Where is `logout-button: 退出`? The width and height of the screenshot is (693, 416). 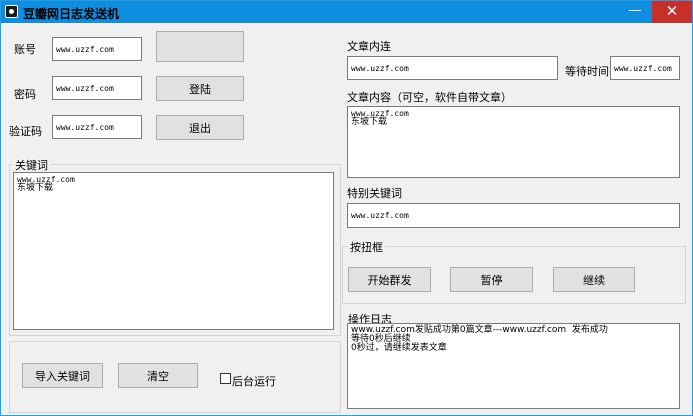
logout-button: 退出 is located at coordinates (200, 127).